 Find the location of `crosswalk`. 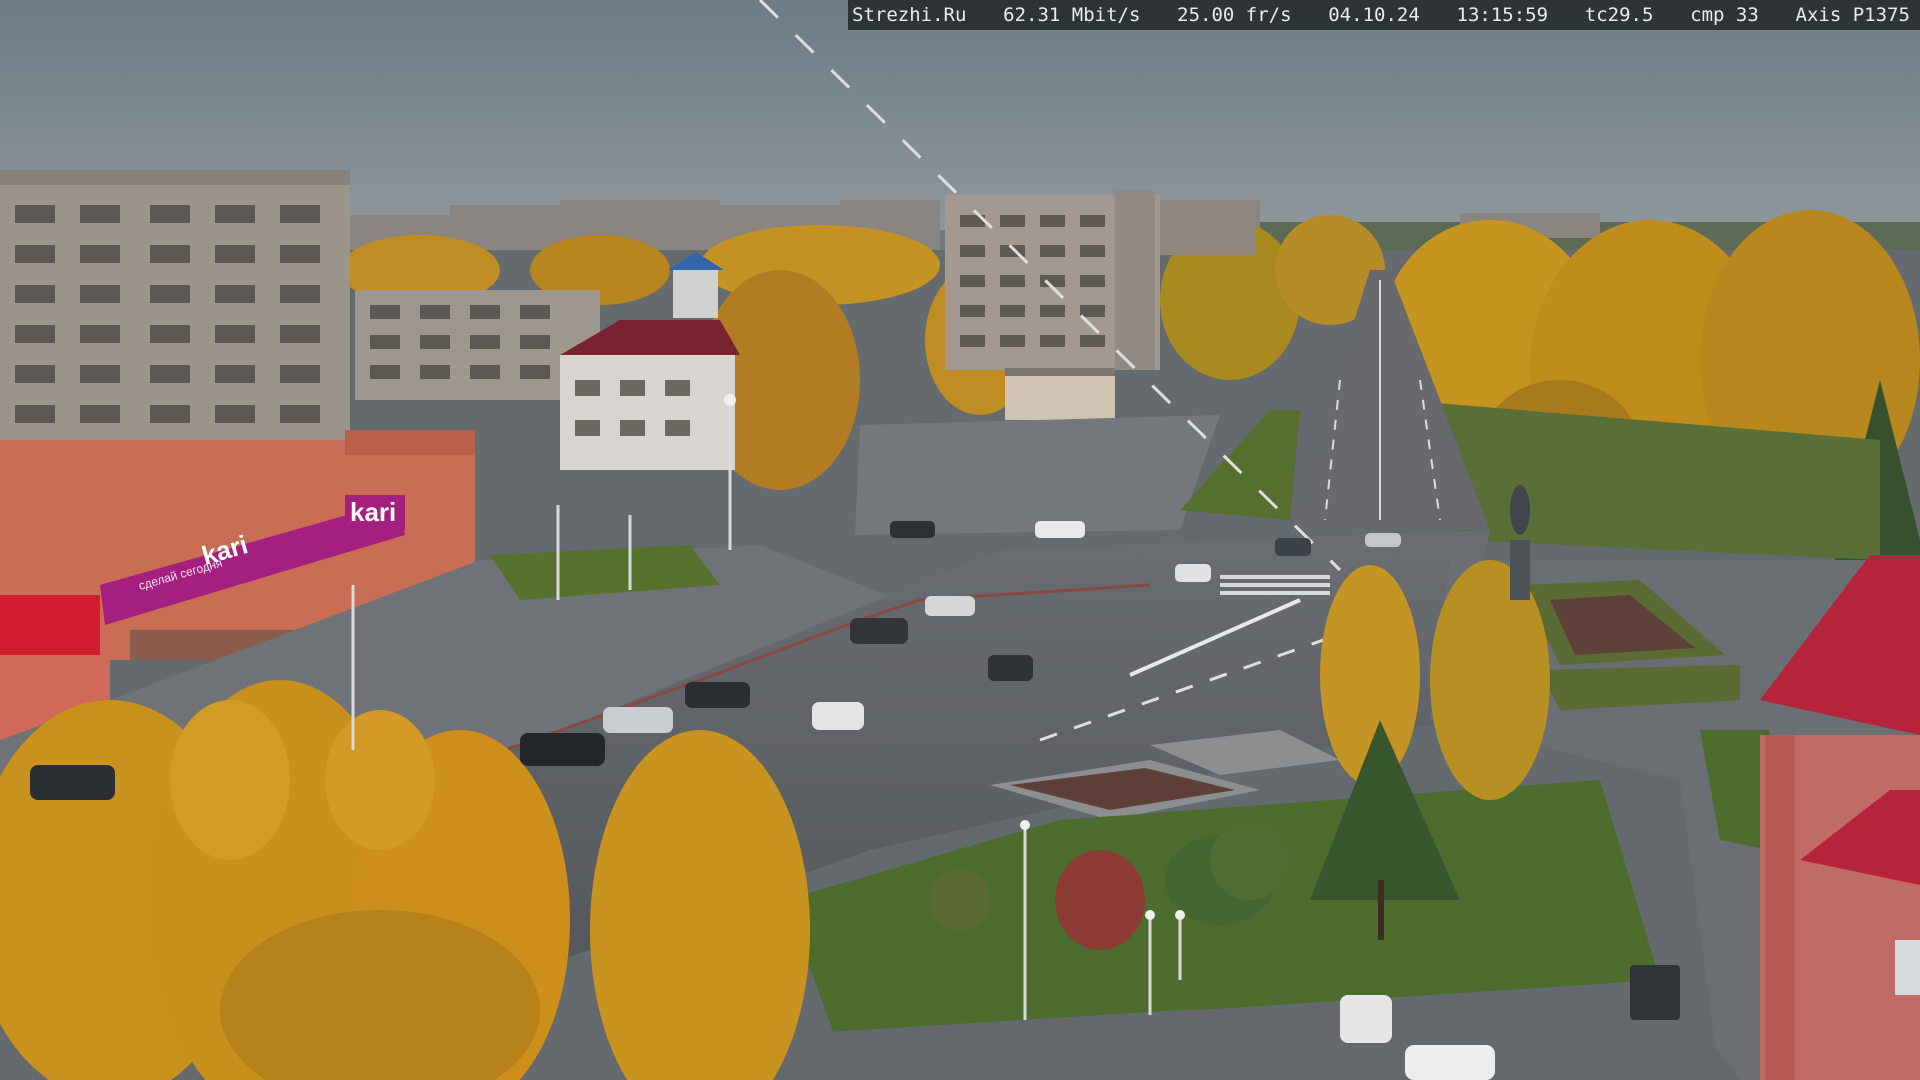

crosswalk is located at coordinates (1275, 585).